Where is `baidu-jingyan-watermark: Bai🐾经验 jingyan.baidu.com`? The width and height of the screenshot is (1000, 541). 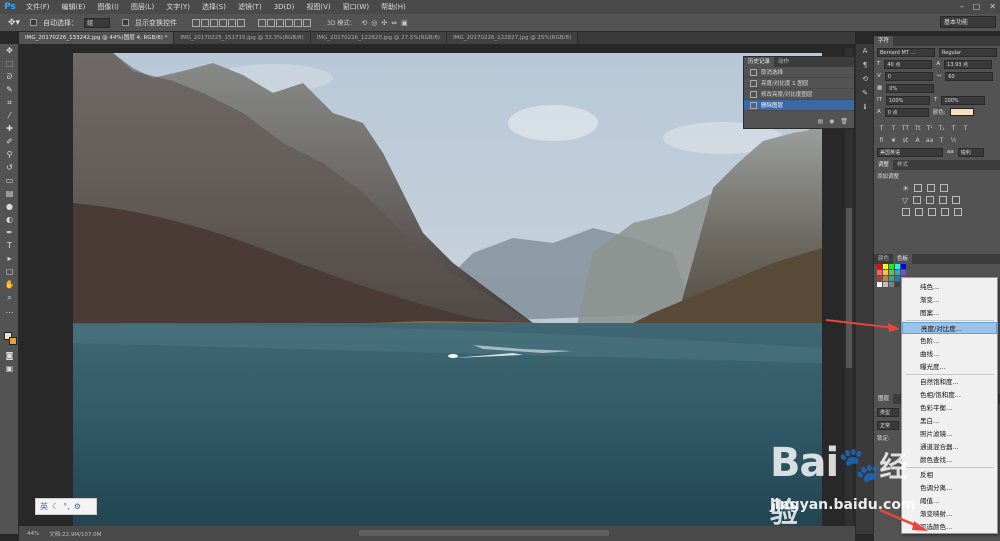 baidu-jingyan-watermark: Bai🐾经验 jingyan.baidu.com is located at coordinates (850, 482).